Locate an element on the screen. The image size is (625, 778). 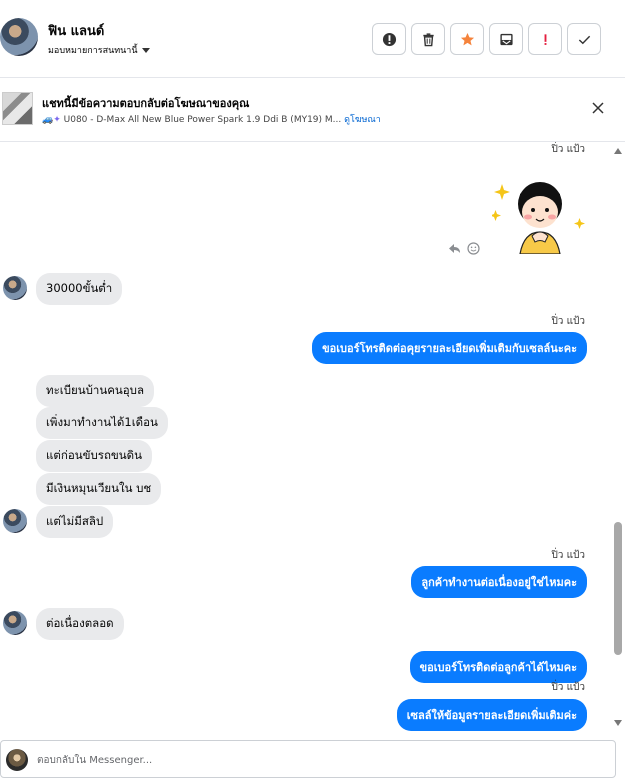
outgoing-message: เซลล์ให้ข้อมูลรายละเอียดเพิ่มเติมค่ะ is located at coordinates (491, 715).